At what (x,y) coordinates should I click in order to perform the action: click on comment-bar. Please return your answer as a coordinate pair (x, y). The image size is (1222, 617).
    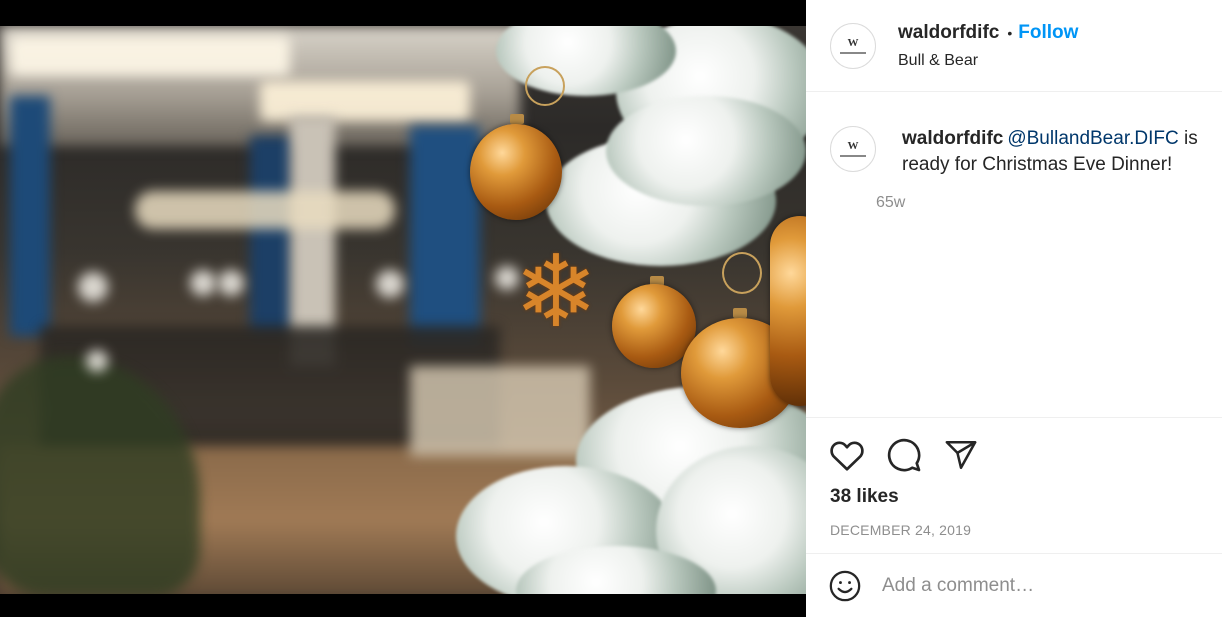
    Looking at the image, I should click on (1014, 585).